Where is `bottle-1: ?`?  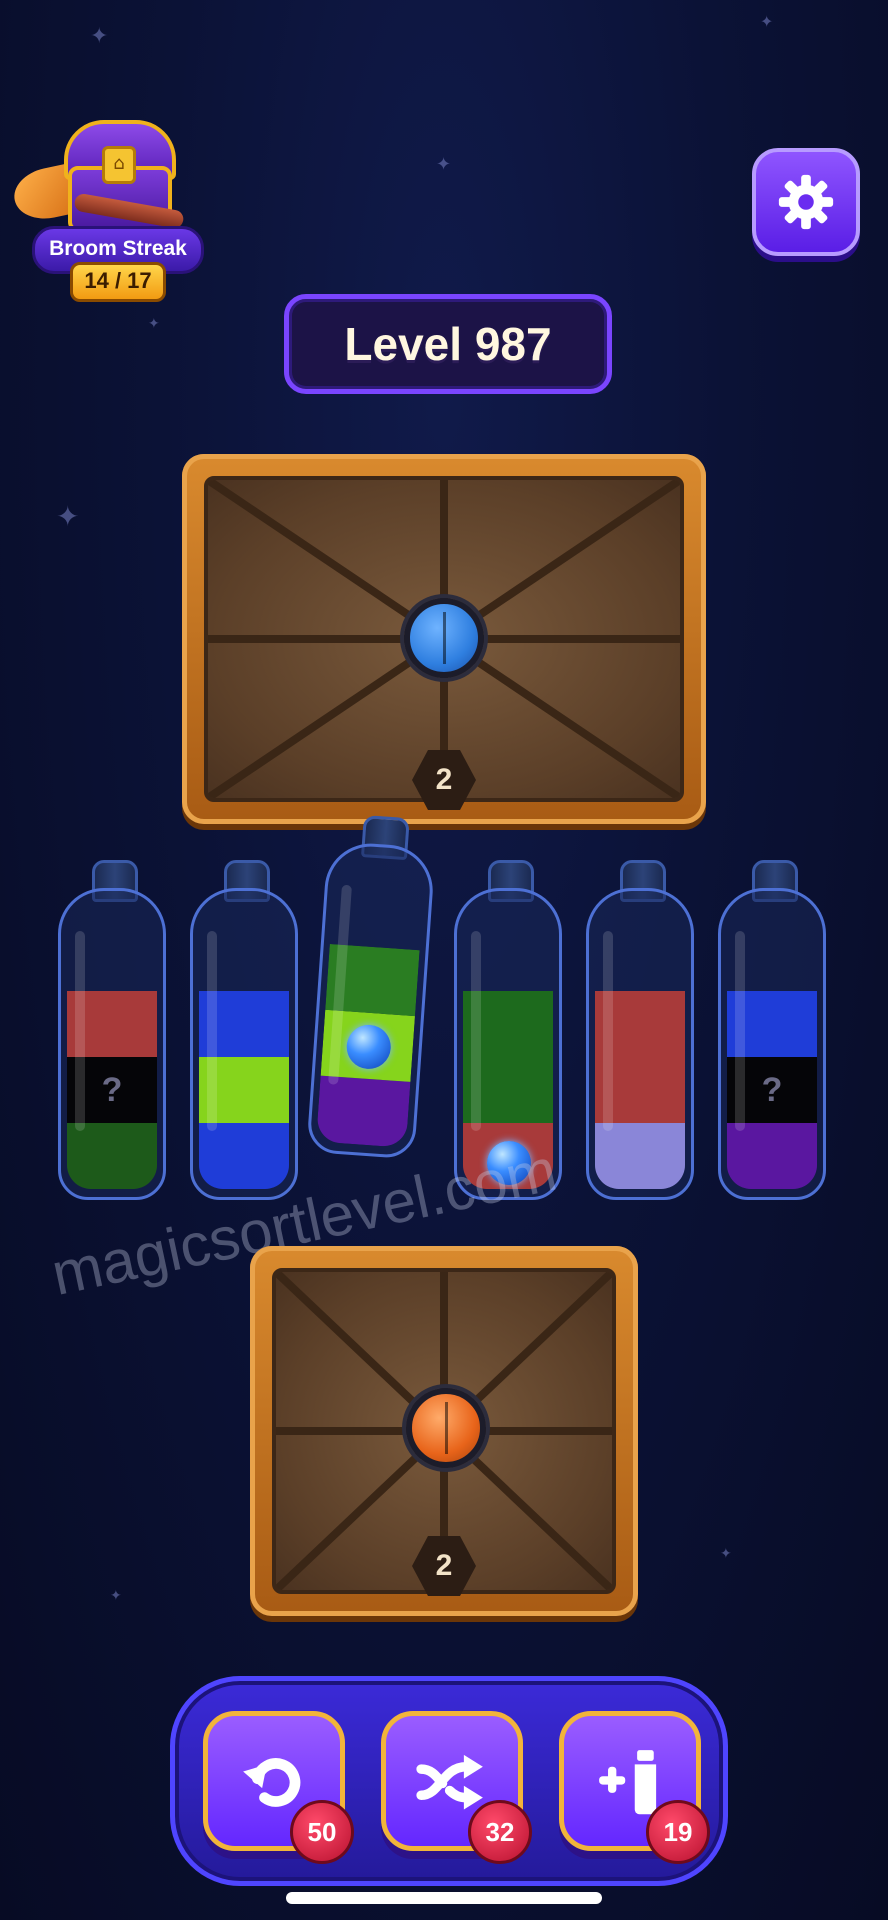
bottle-1: ? is located at coordinates (112, 1030).